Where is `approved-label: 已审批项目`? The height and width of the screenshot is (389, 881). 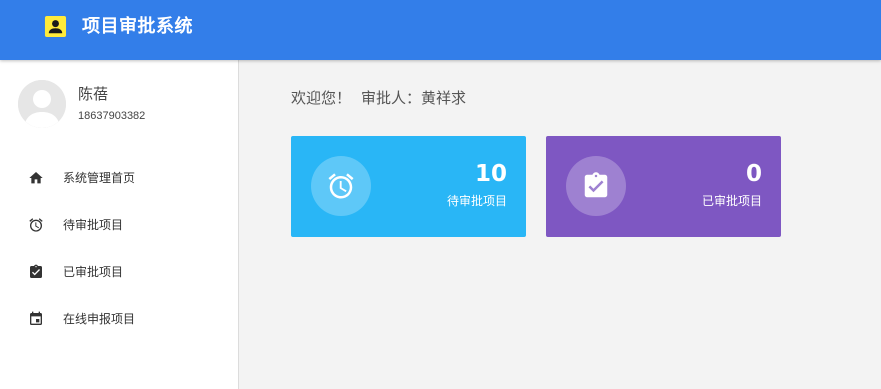 approved-label: 已审批项目 is located at coordinates (731, 201).